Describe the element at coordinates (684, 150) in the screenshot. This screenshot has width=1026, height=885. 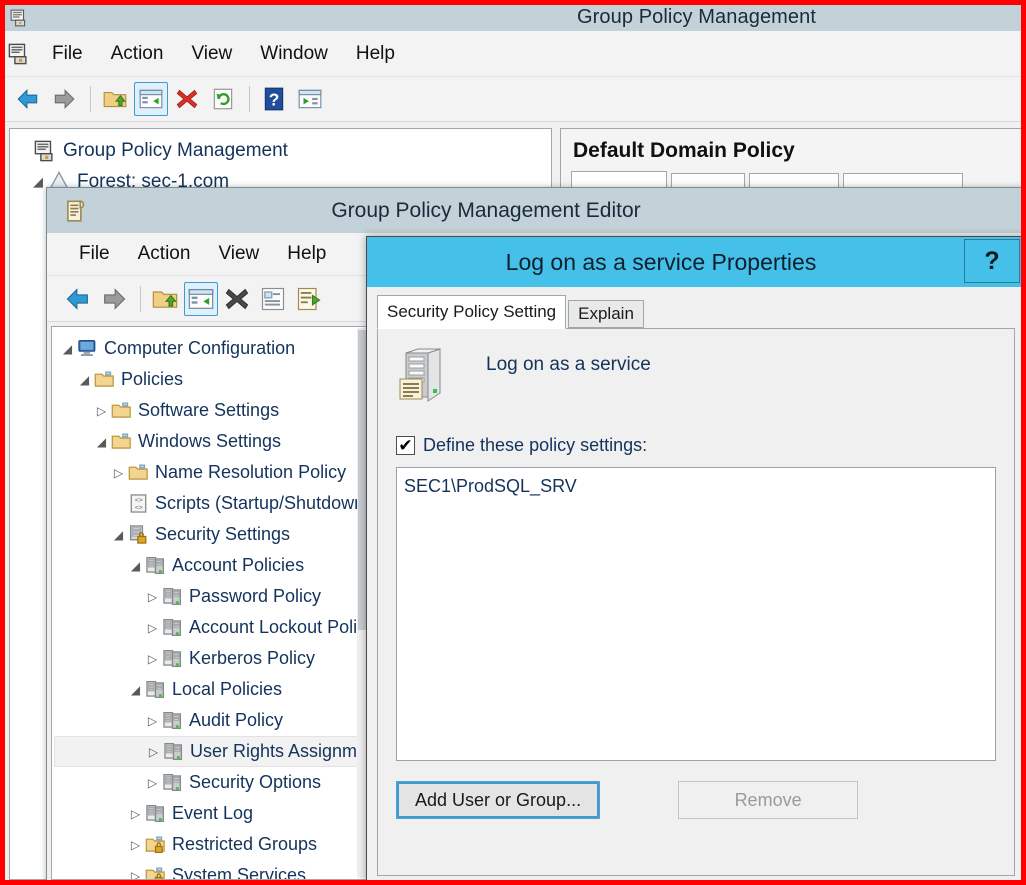
I see `page-title: Default Domain Policy` at that location.